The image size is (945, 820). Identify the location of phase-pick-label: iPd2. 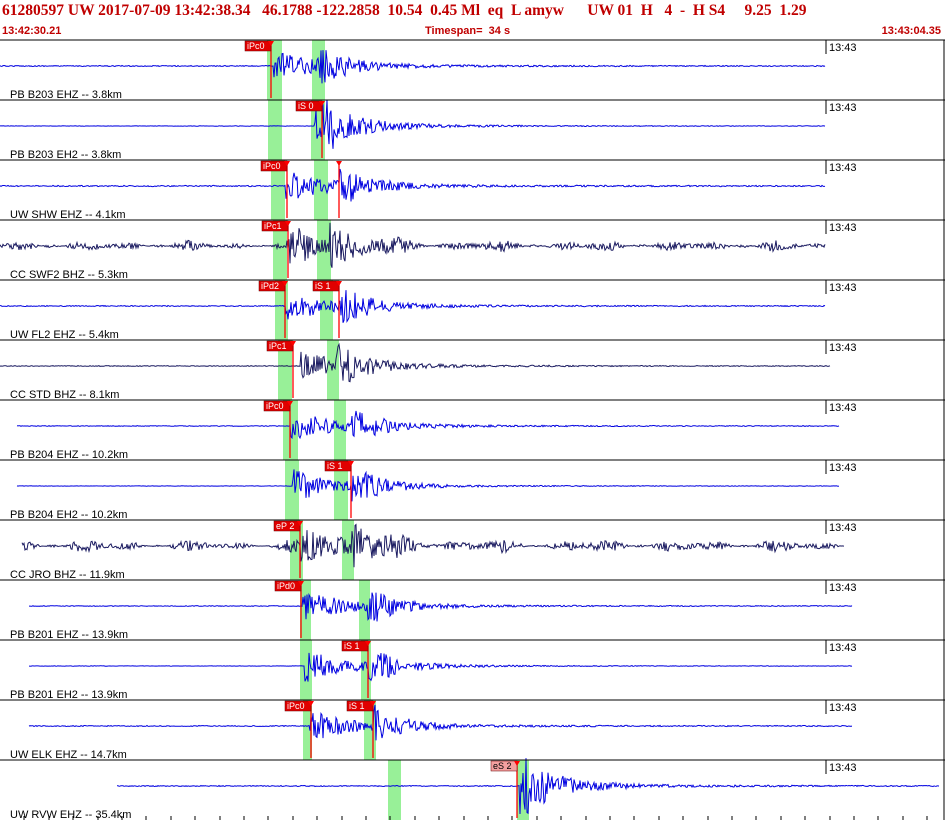
(270, 286).